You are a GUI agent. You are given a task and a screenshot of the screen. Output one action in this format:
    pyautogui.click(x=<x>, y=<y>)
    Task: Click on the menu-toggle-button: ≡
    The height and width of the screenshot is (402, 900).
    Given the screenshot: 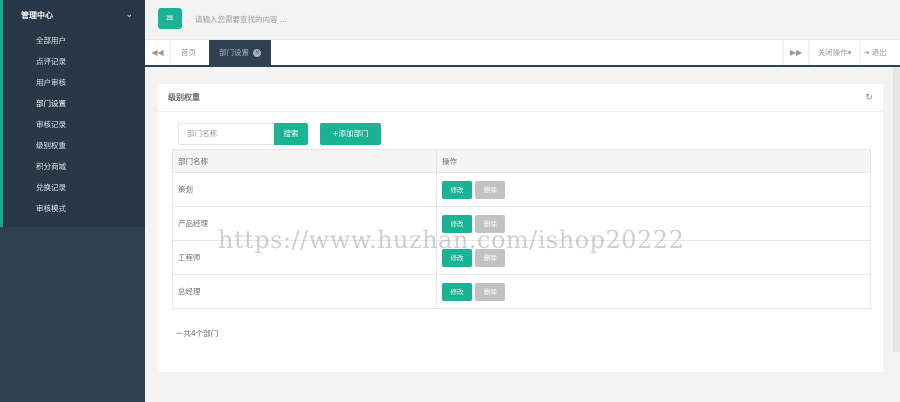 What is the action you would take?
    pyautogui.click(x=170, y=18)
    